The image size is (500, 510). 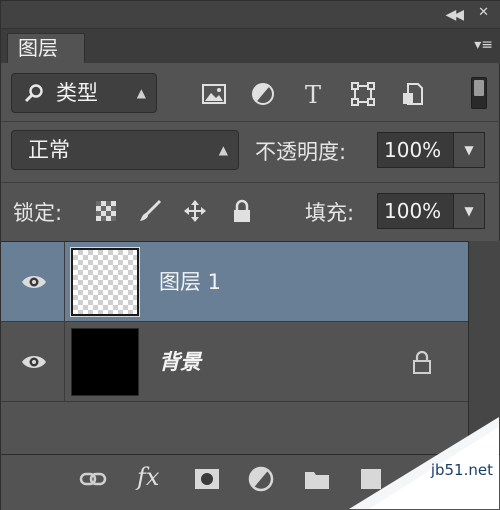 I want to click on layer-row-1: 图层 1, so click(x=234, y=282).